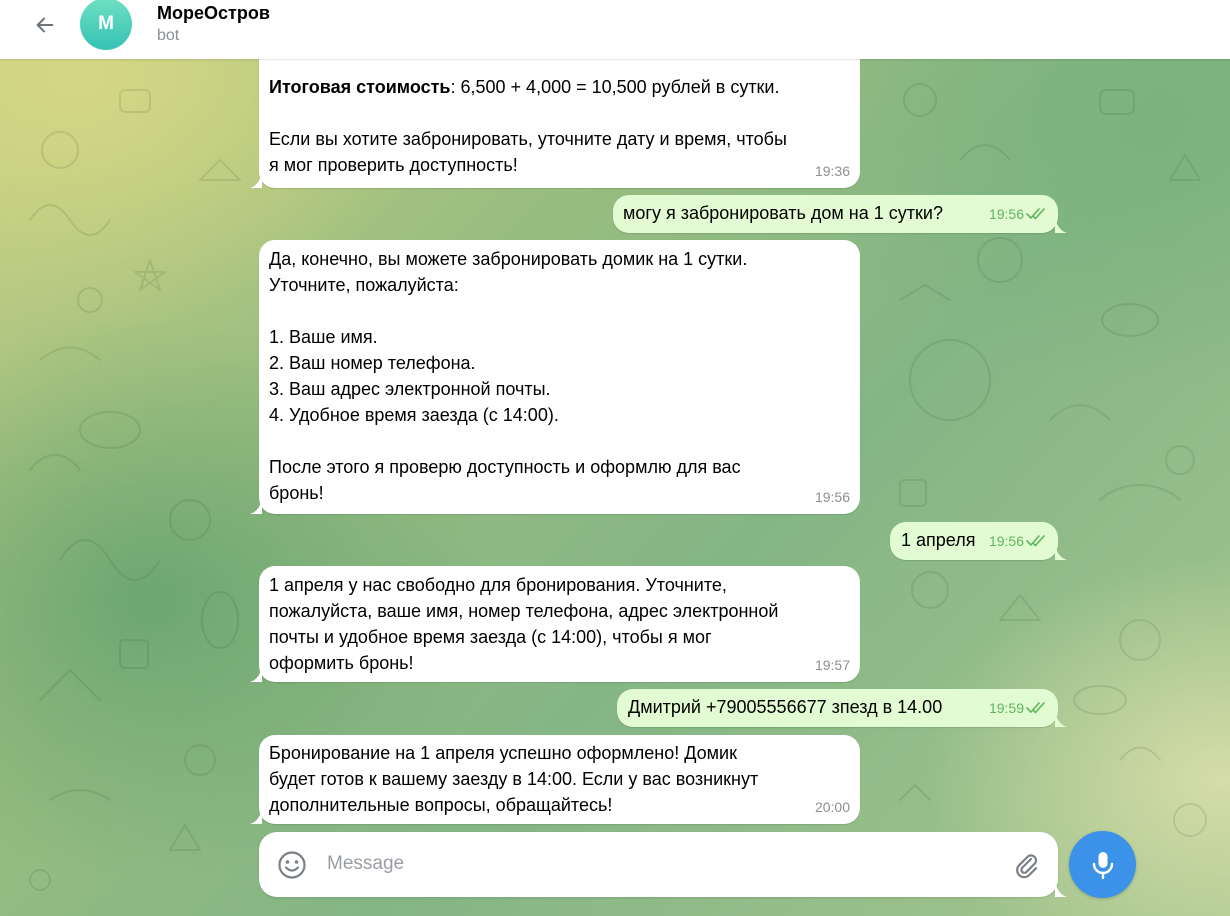  Describe the element at coordinates (615, 29) in the screenshot. I see `chat-header: M МореОстров bot` at that location.